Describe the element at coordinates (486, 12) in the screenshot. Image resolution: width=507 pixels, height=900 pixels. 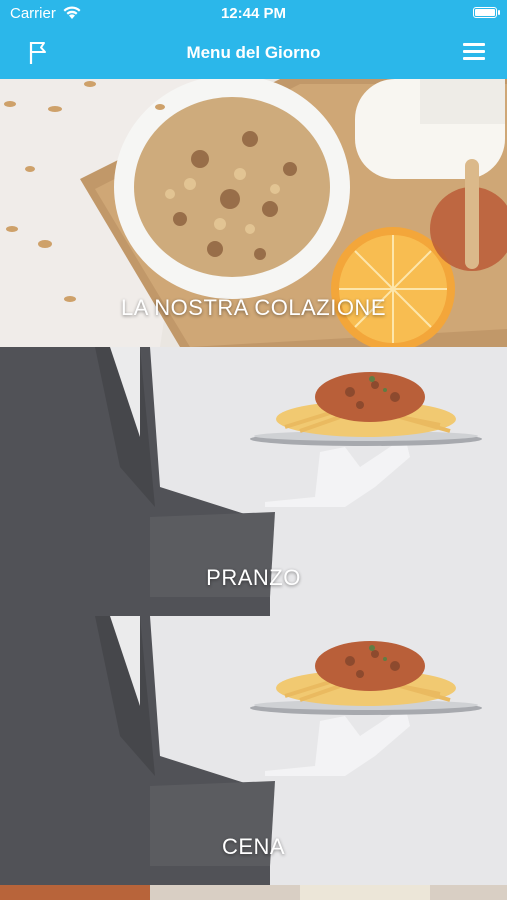
I see `battery-icon` at that location.